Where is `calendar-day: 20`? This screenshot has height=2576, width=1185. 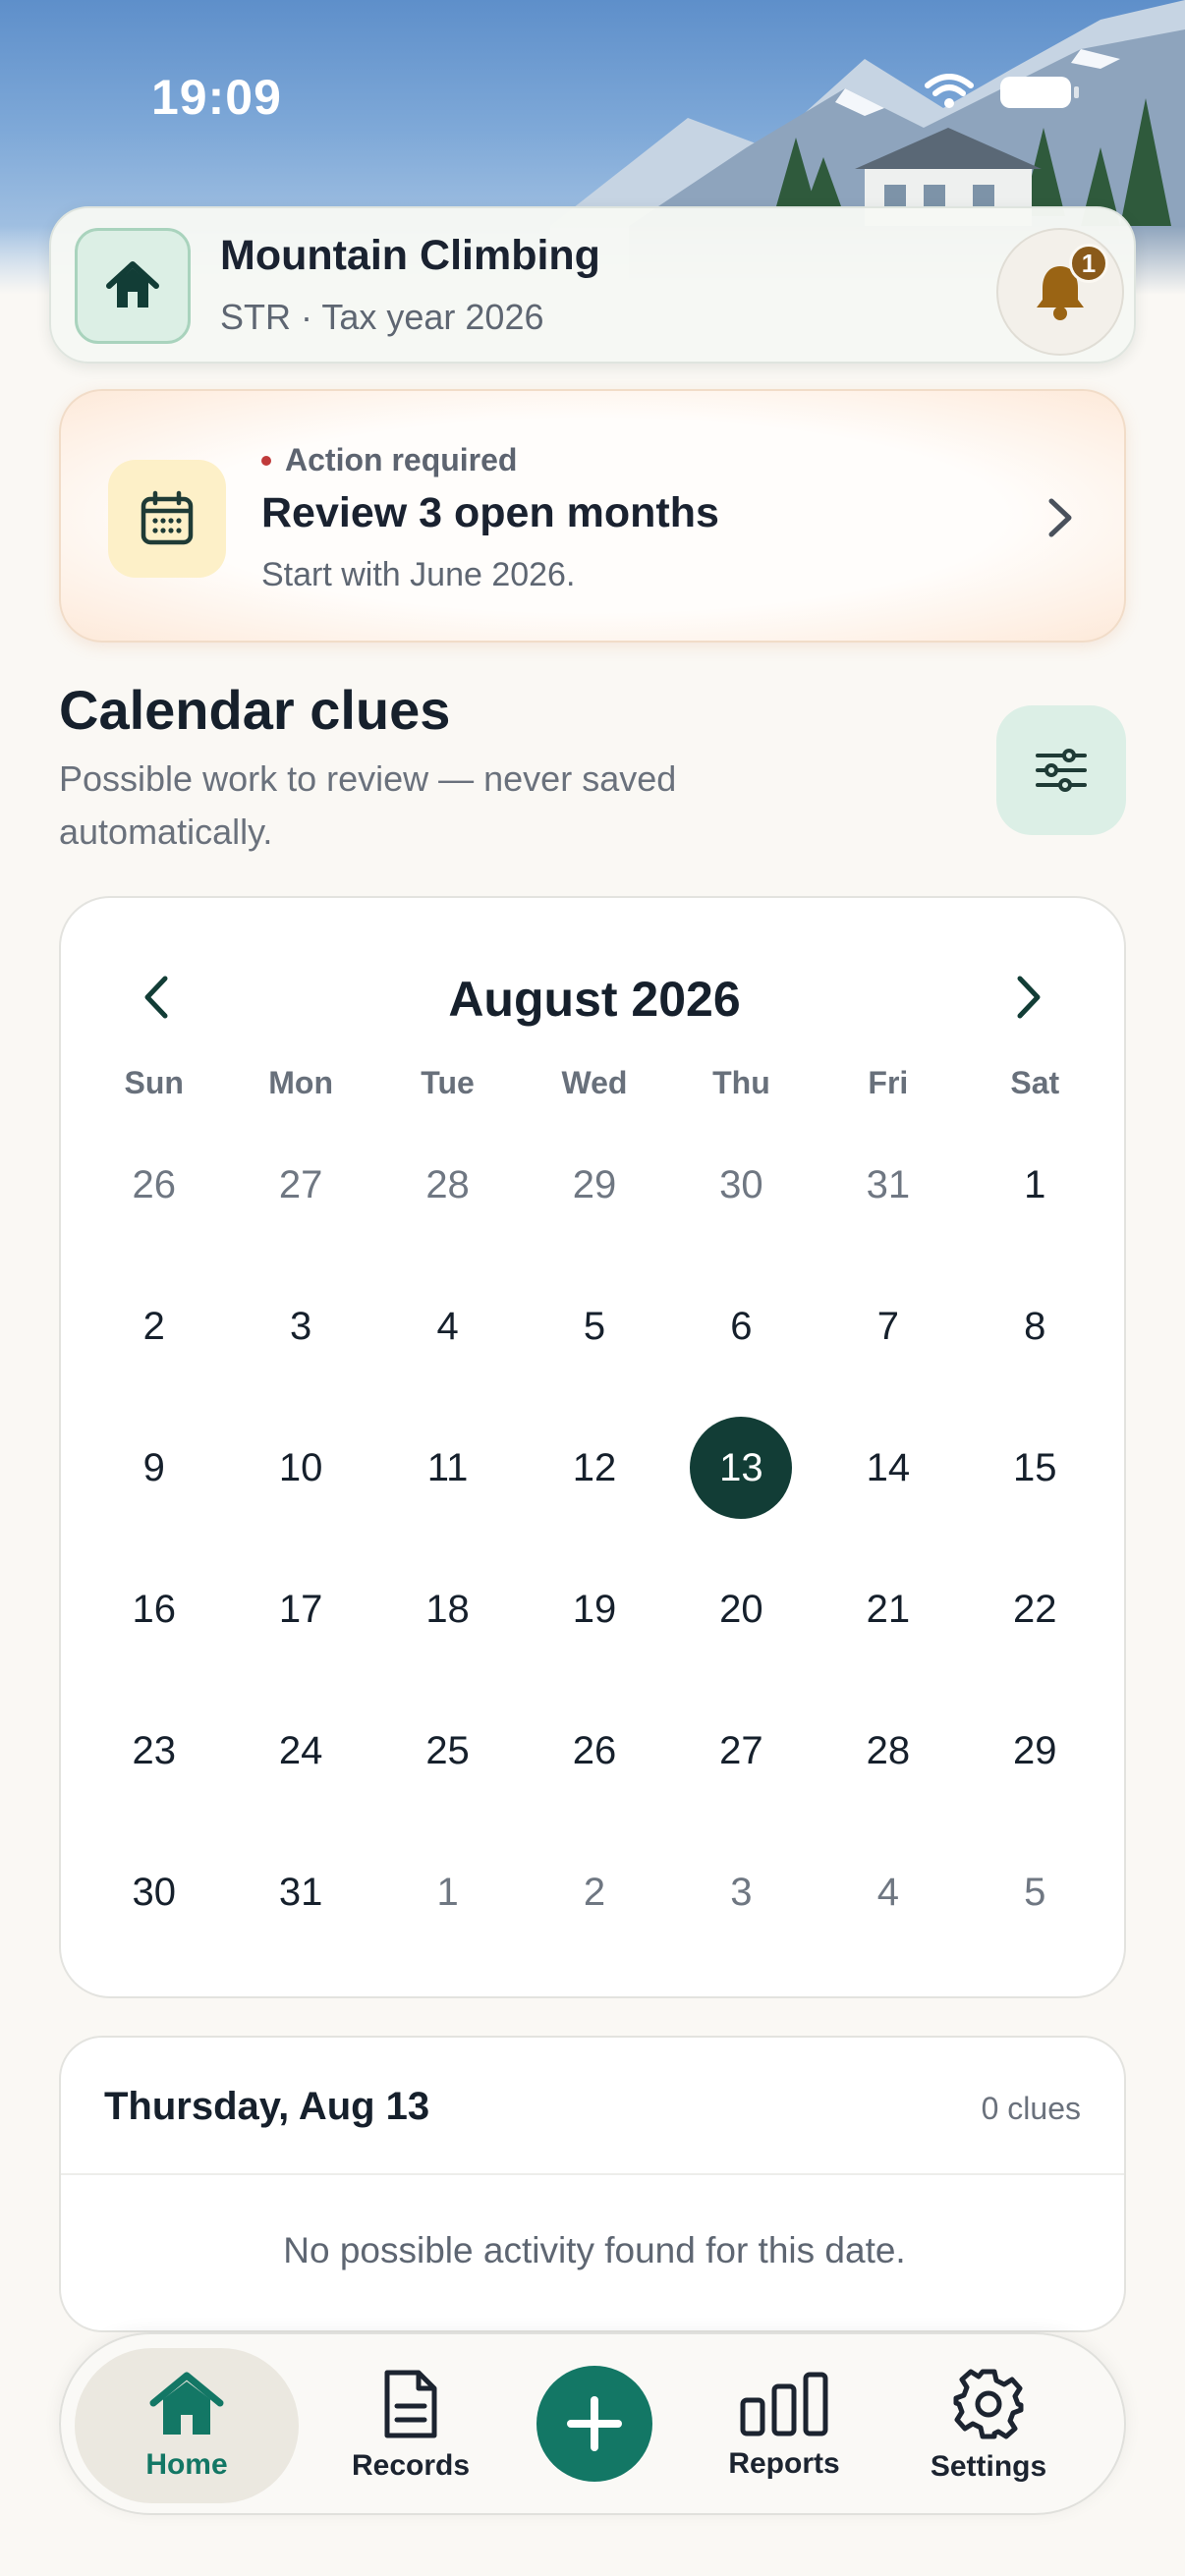 calendar-day: 20 is located at coordinates (742, 1609).